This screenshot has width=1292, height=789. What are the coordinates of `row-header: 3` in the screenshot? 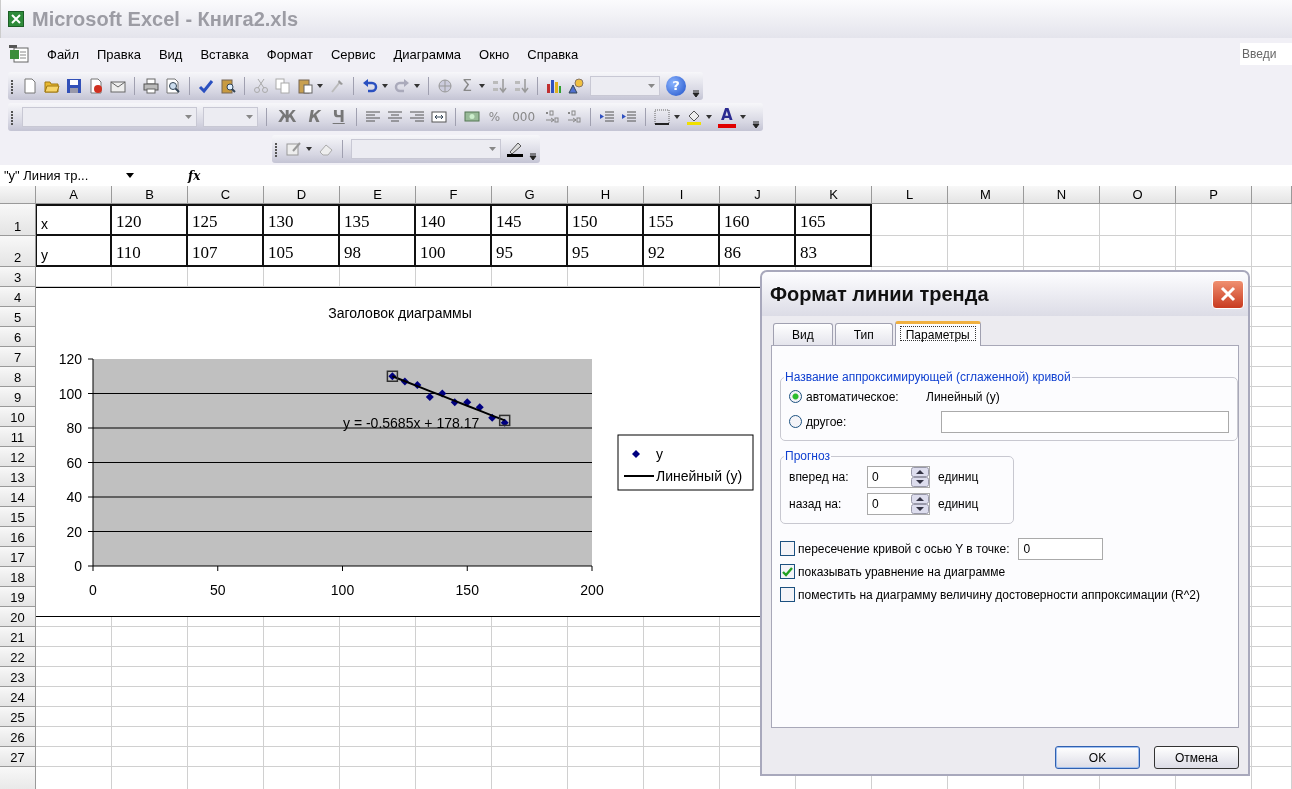 It's located at (18, 277).